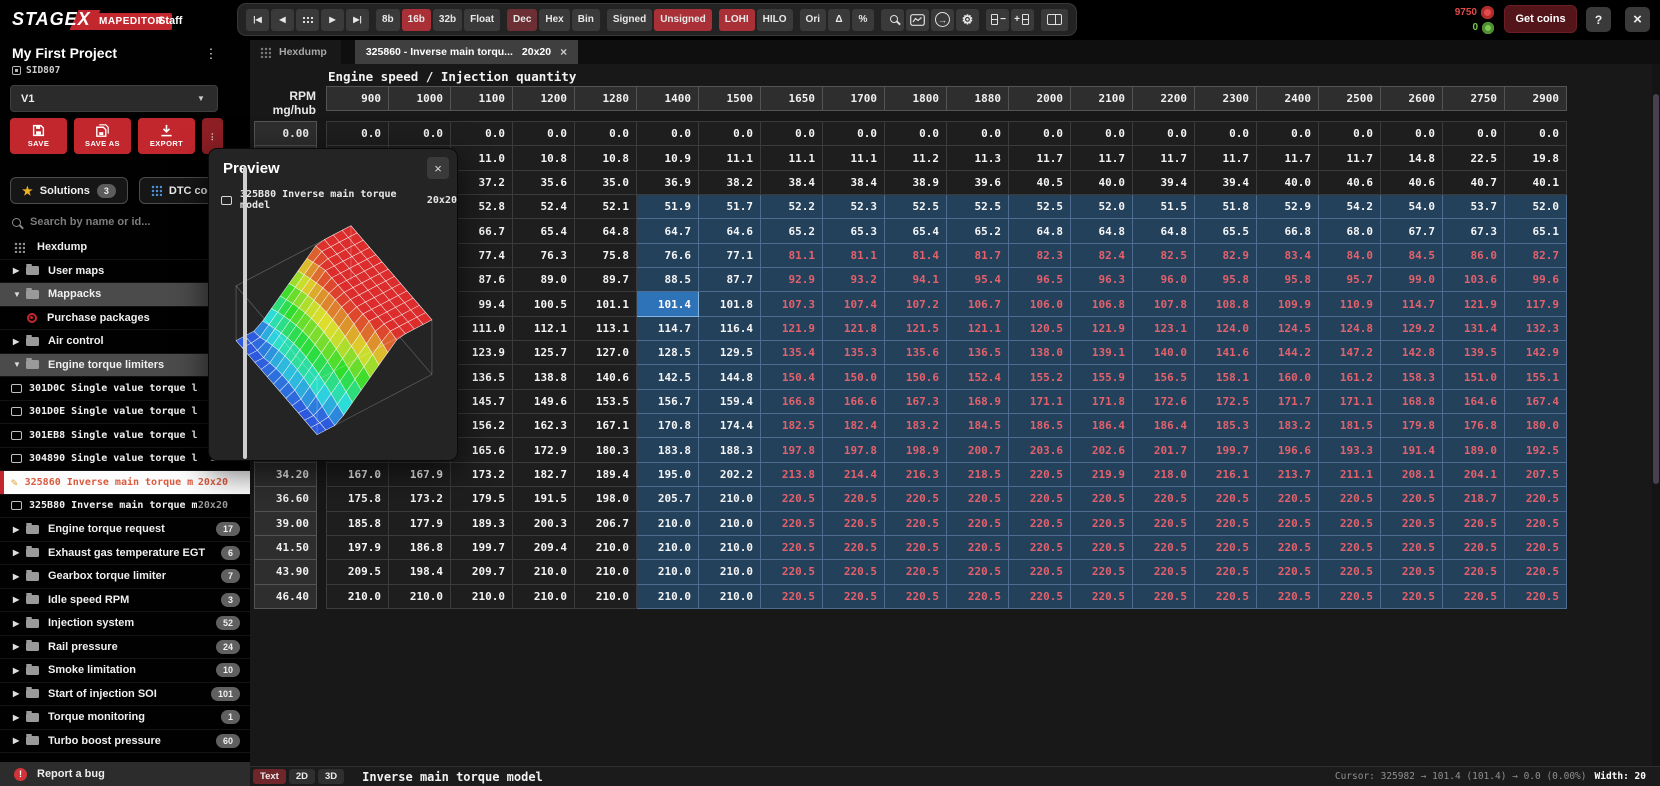 This screenshot has width=1660, height=786. I want to click on table-cell: 82.5, so click(1164, 256).